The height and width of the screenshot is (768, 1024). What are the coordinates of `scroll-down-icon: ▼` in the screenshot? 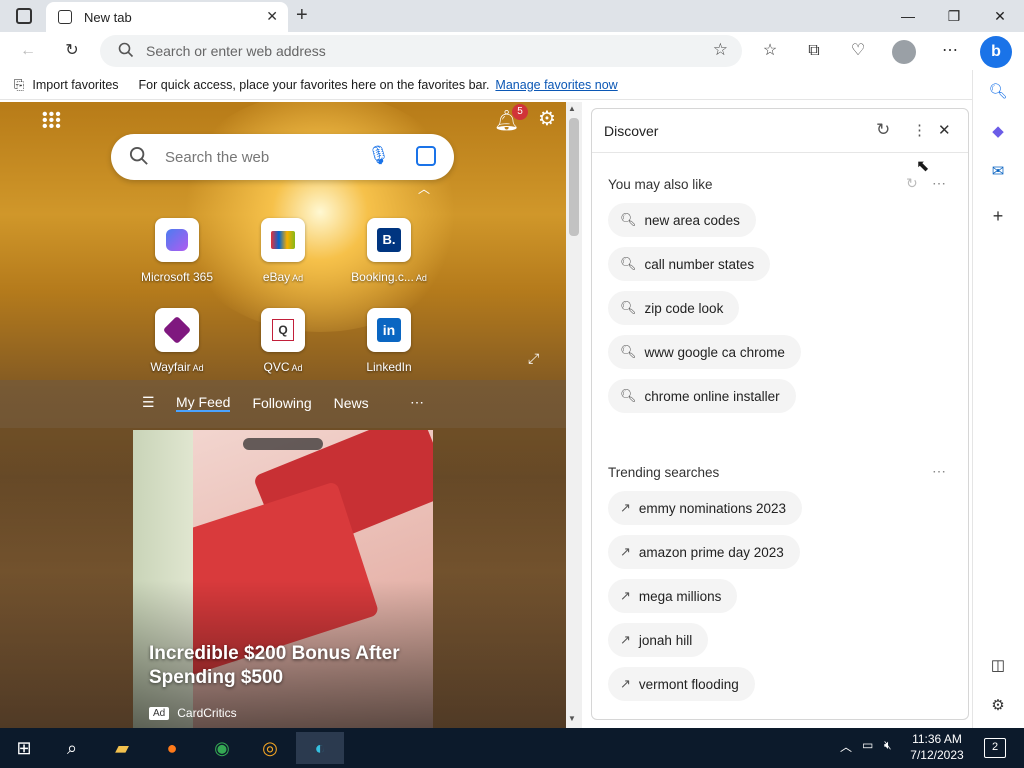 It's located at (572, 718).